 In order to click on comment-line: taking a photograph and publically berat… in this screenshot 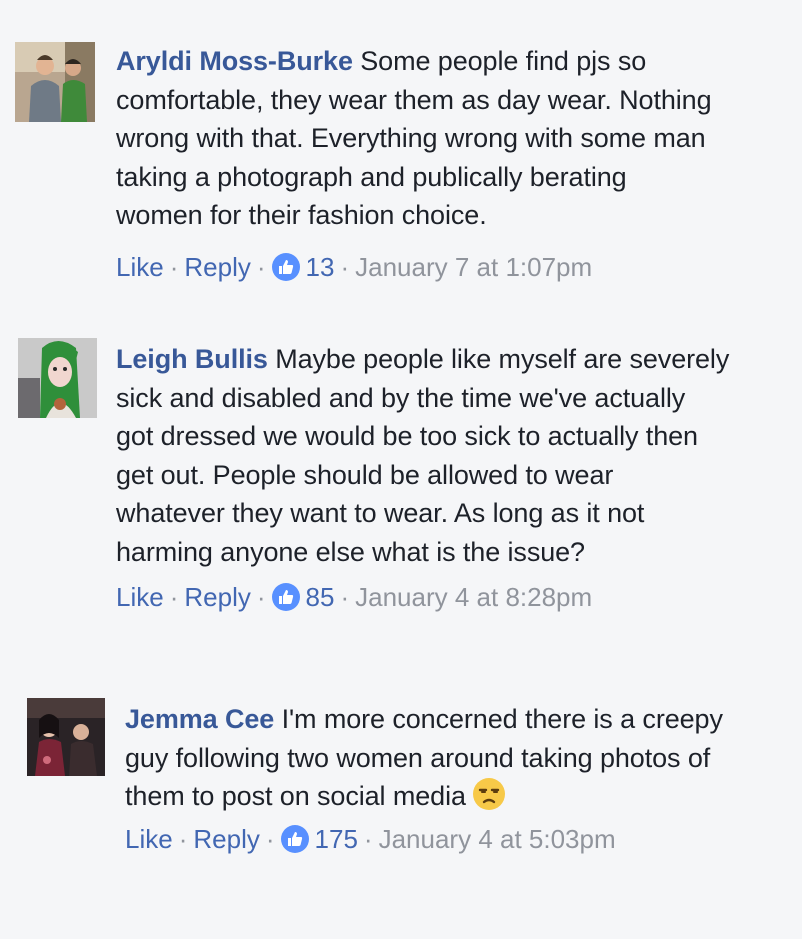, I will do `click(371, 176)`.